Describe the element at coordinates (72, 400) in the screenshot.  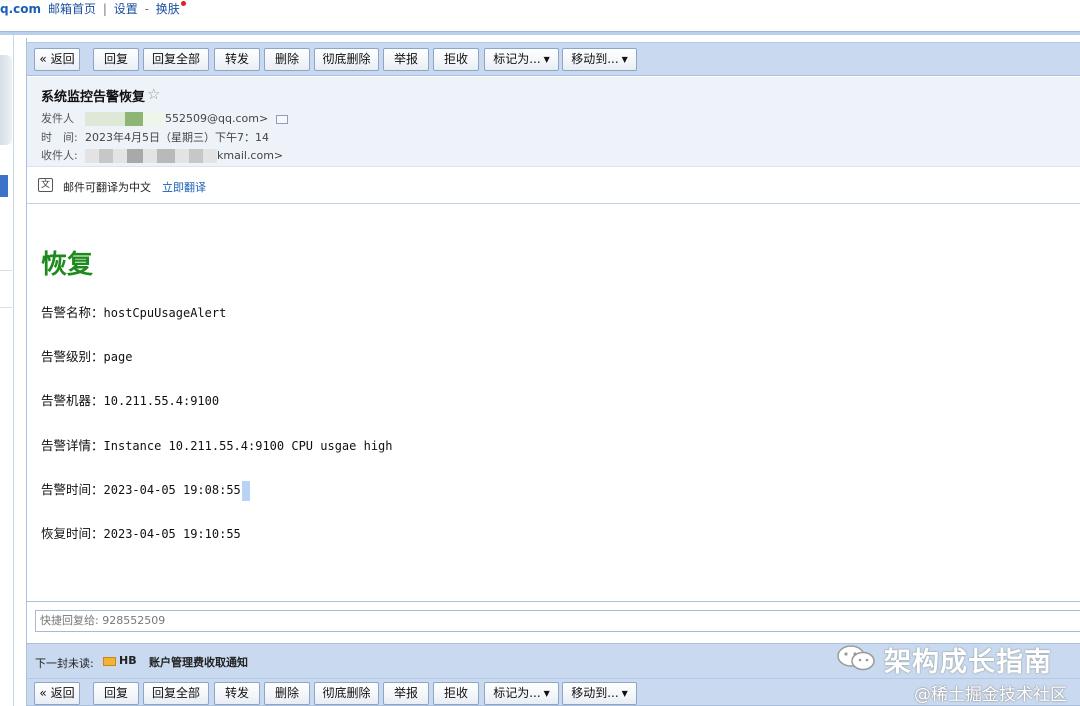
I see `row-key: 告警机器：` at that location.